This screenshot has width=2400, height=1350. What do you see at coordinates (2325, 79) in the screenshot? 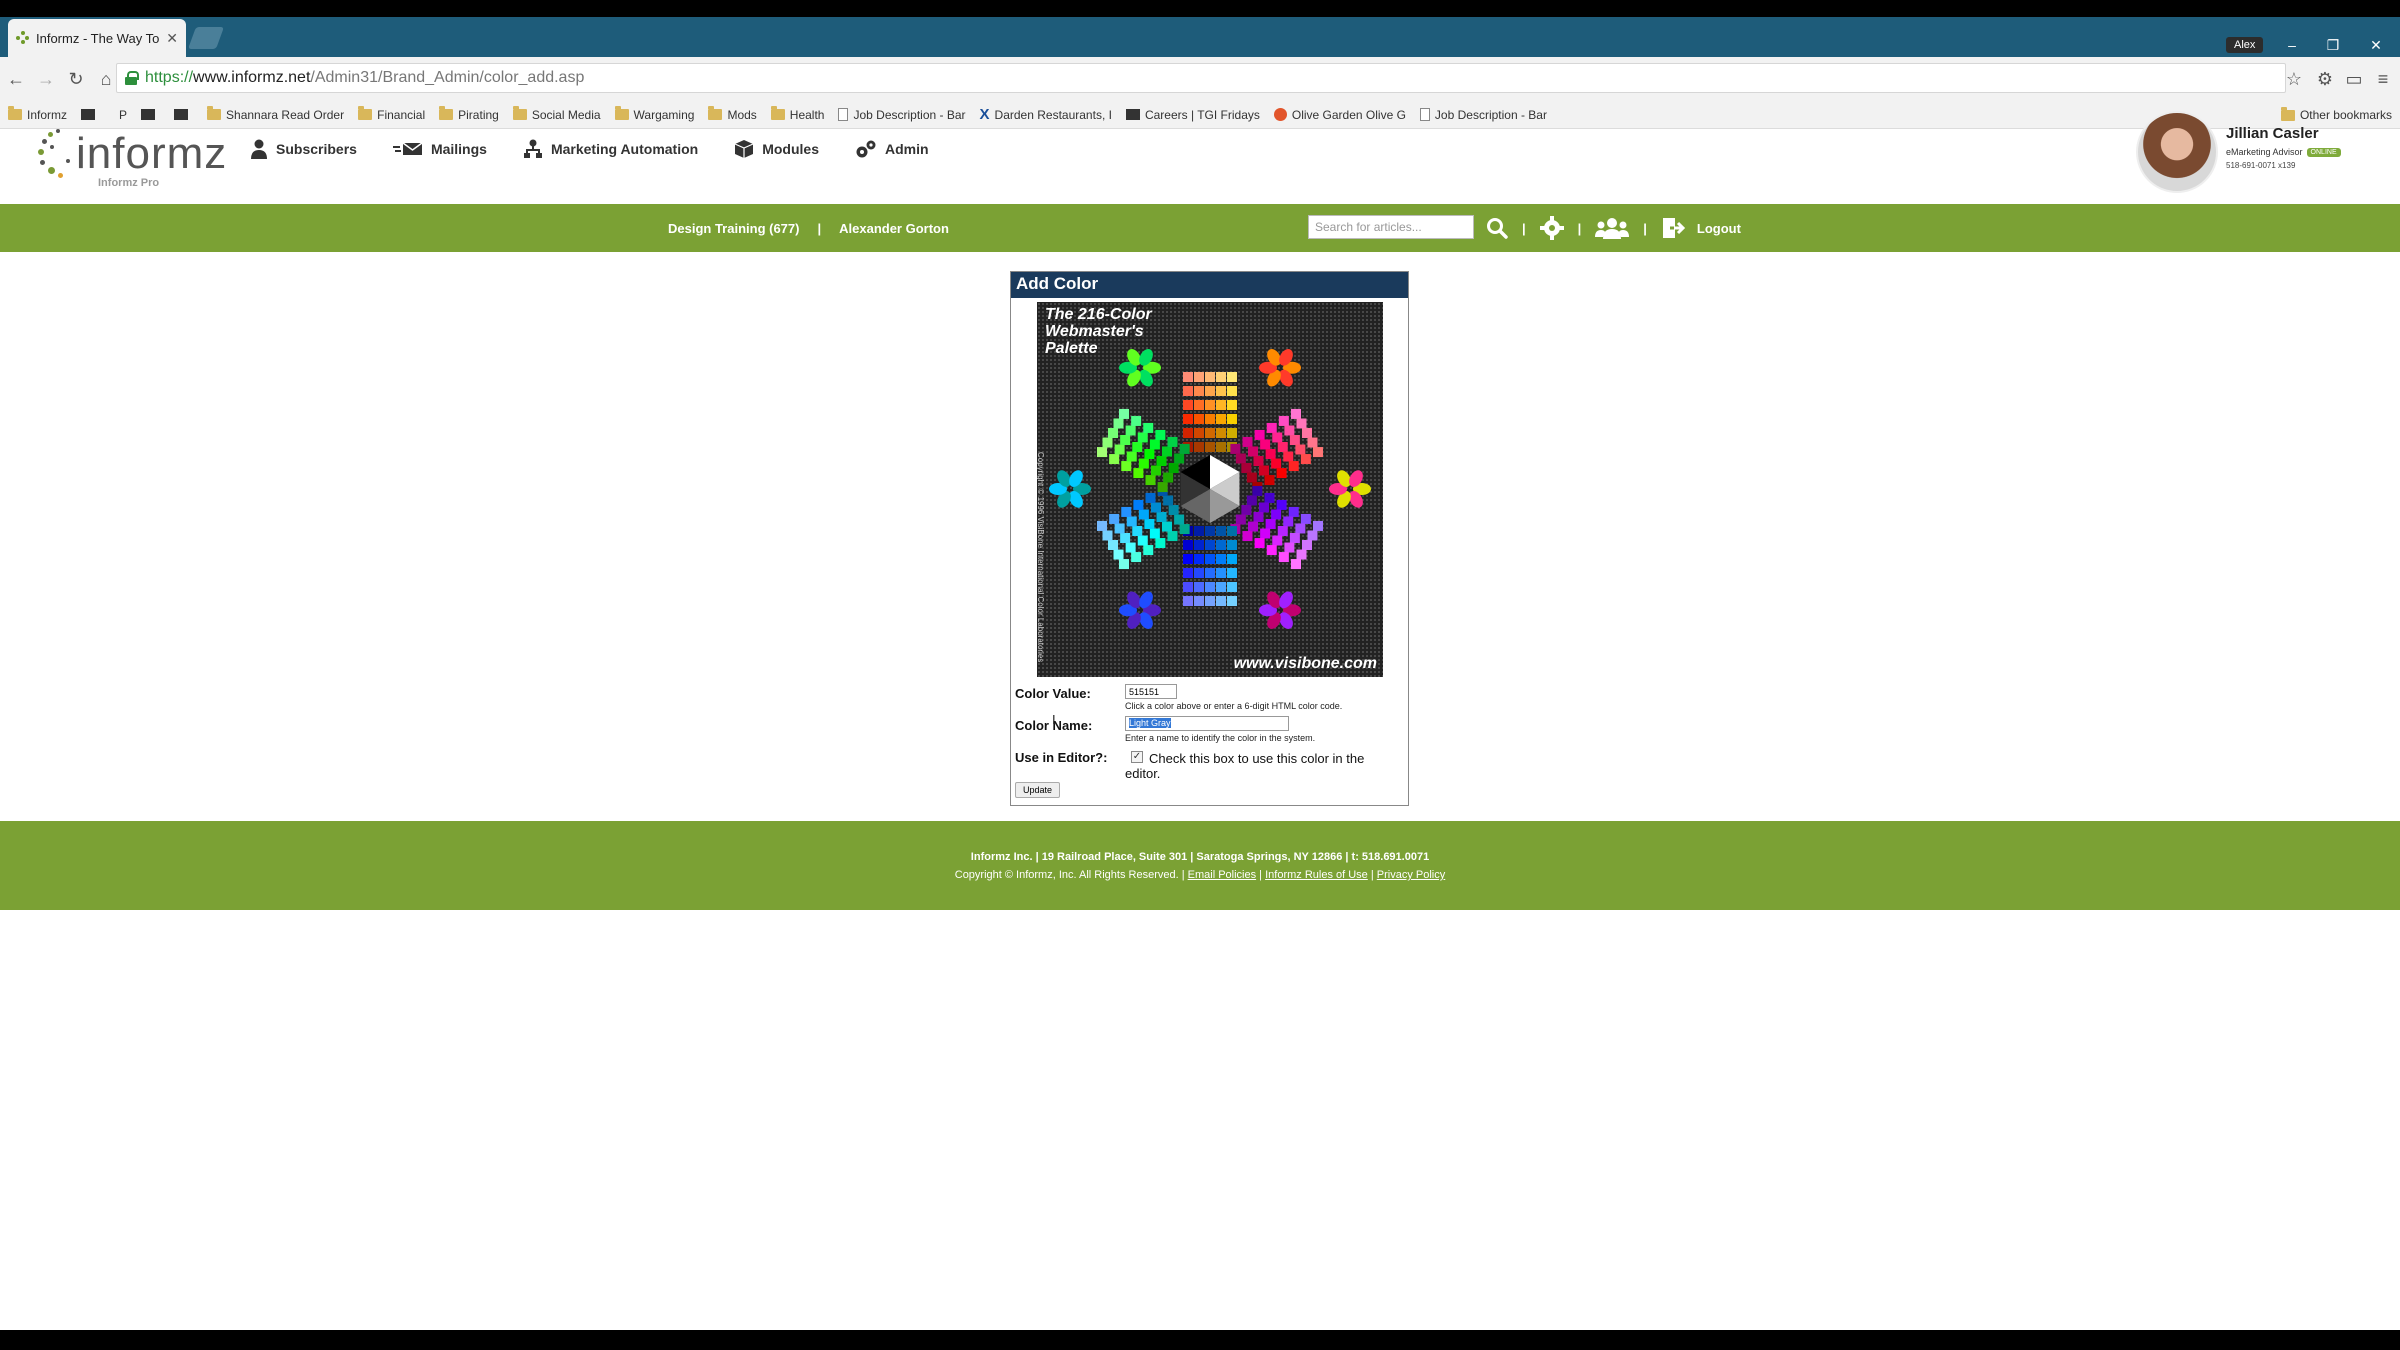
I see `extension-icon: ⚙` at bounding box center [2325, 79].